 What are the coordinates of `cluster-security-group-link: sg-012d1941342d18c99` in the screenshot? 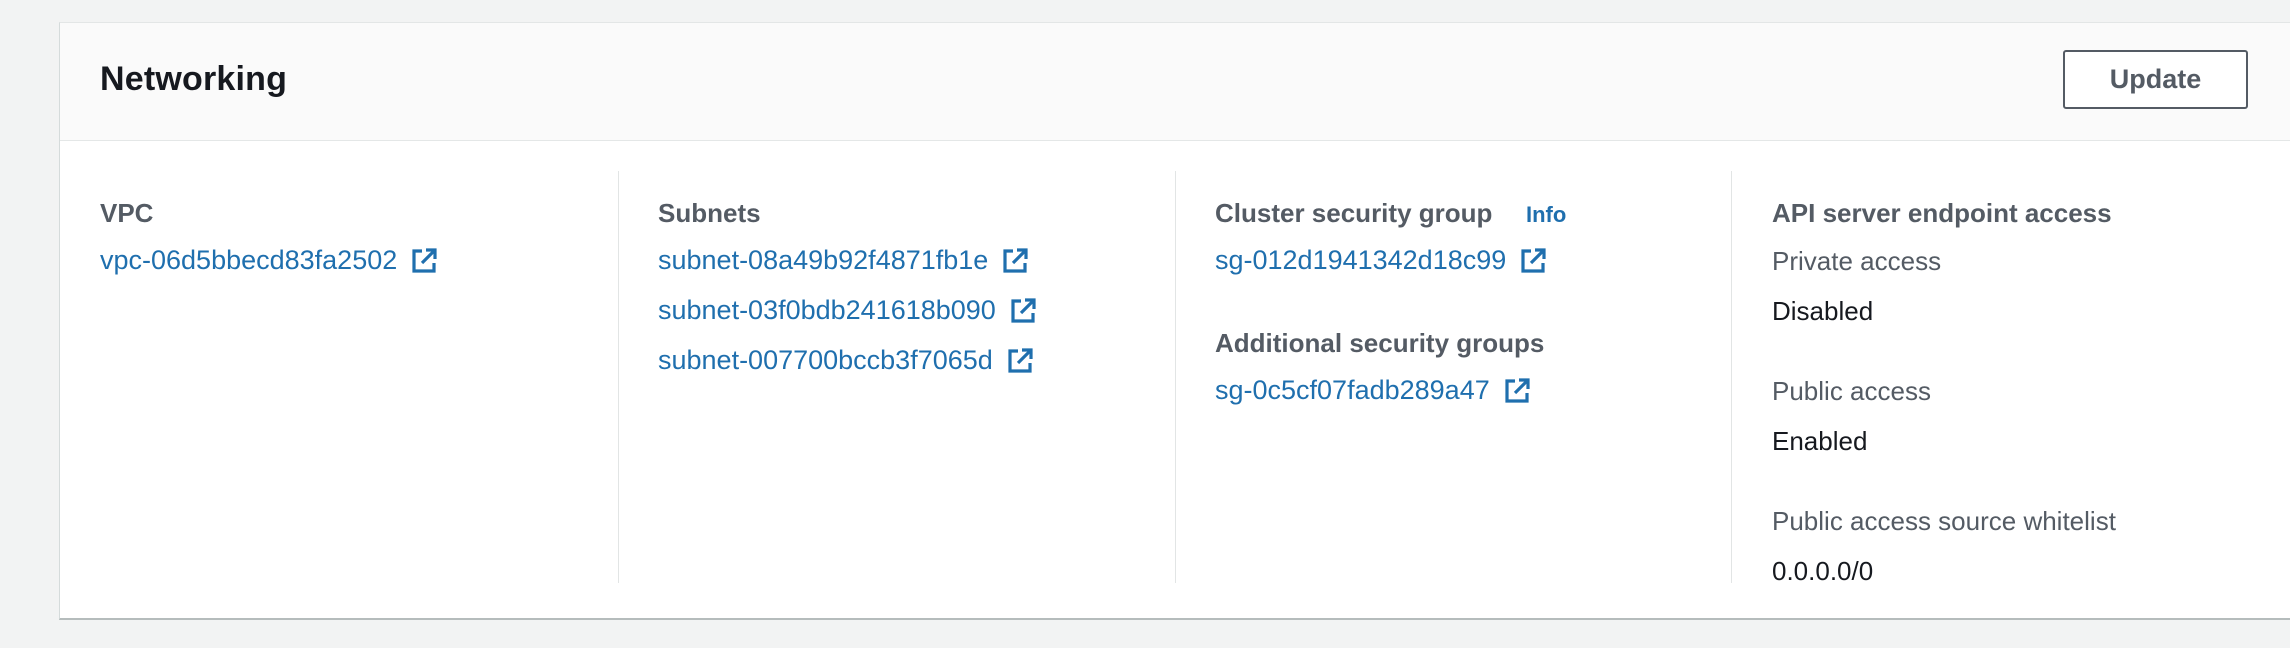 It's located at (1381, 260).